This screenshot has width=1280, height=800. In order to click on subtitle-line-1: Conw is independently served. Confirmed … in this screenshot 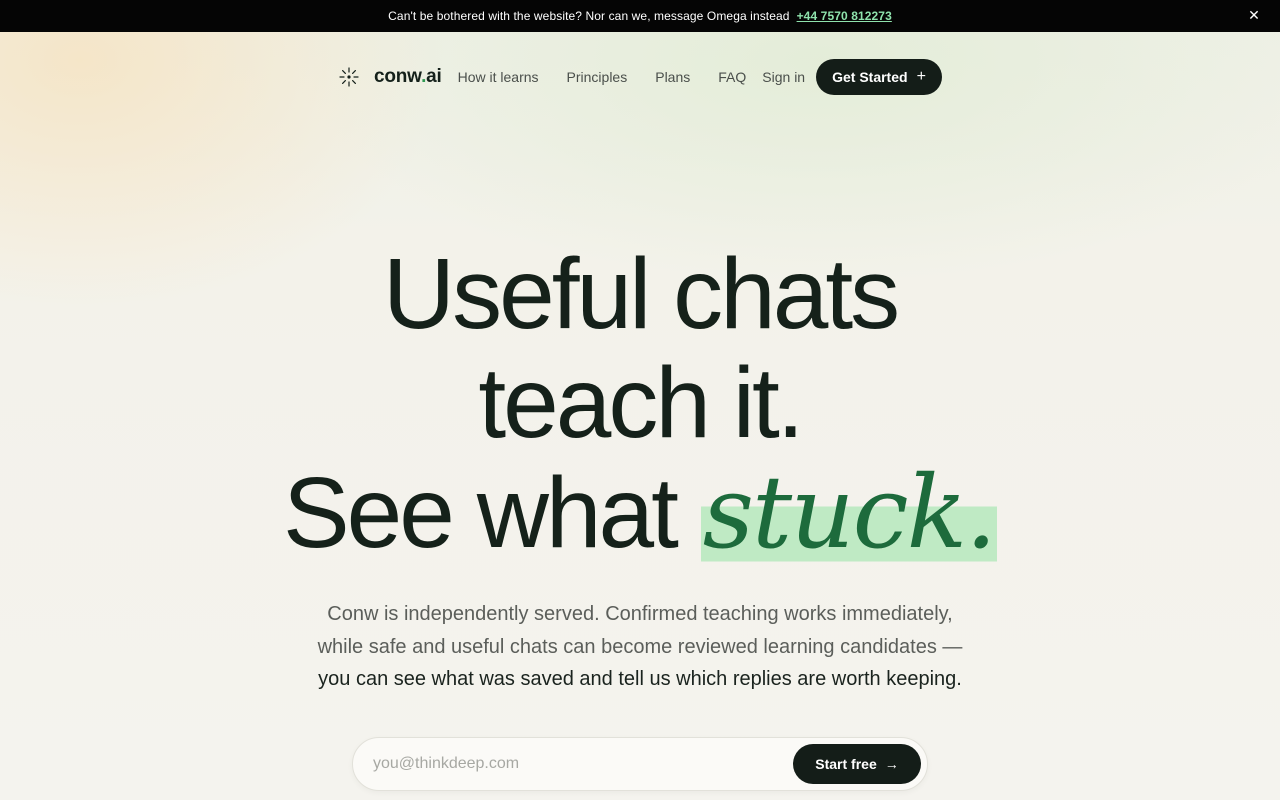, I will do `click(640, 614)`.